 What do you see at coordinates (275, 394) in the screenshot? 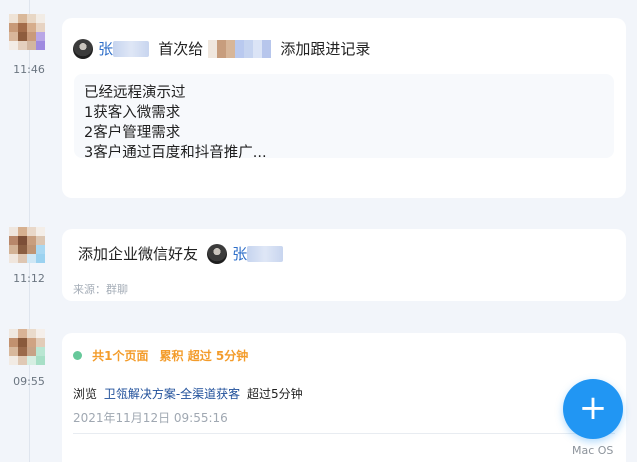
I see `browse-duration: 超过5分钟` at bounding box center [275, 394].